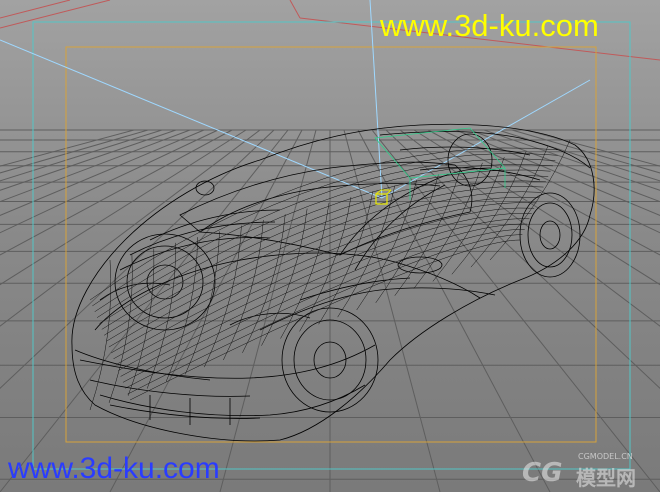  Describe the element at coordinates (606, 478) in the screenshot. I see `logo-chinese-text: 模型网` at that location.